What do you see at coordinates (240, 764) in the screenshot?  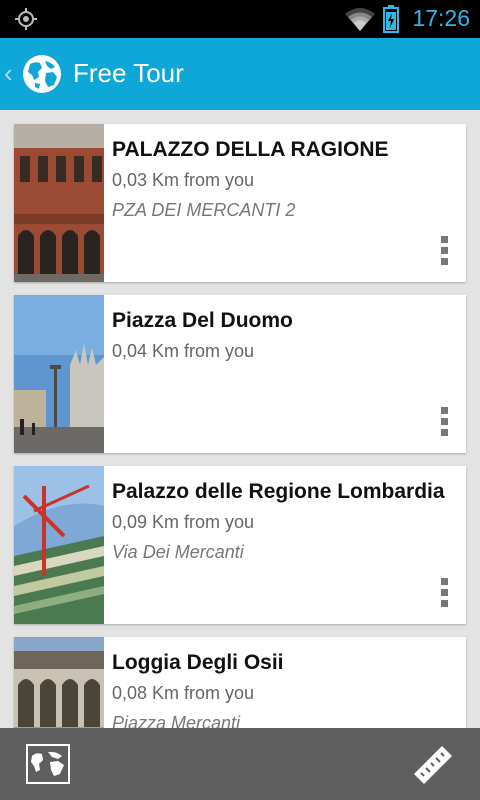 I see `bottom-bar` at bounding box center [240, 764].